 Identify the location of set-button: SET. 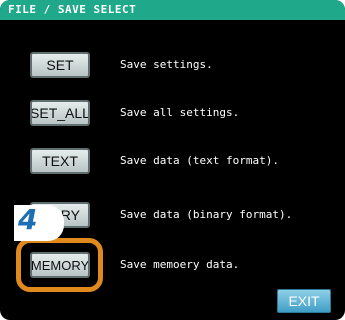
(60, 65).